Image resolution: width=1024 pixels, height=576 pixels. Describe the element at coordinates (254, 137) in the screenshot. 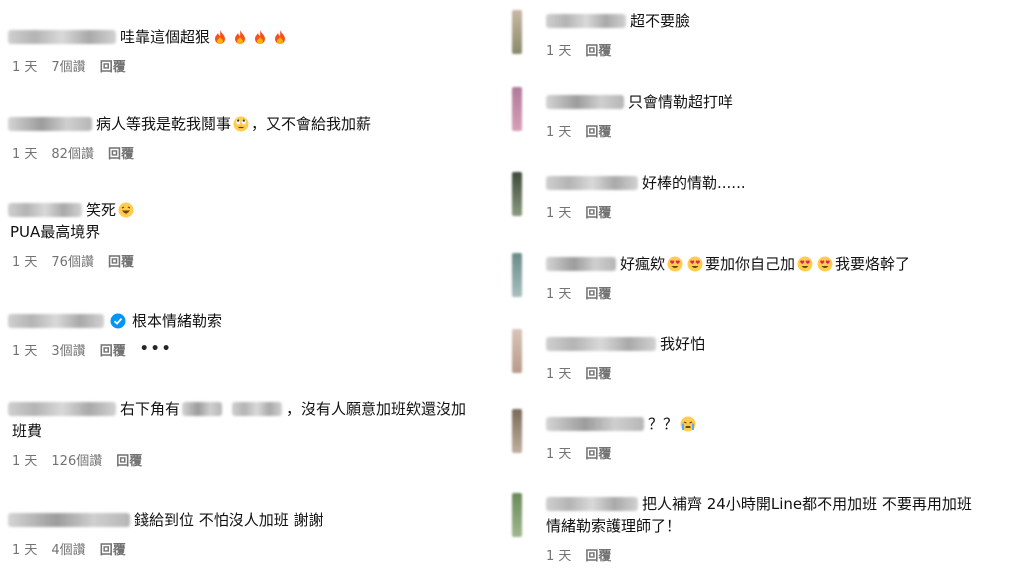

I see `comment-item: 病人等我是乾我鬩事 ，又不會給我加薪 1 天 82個讚 回覆` at that location.